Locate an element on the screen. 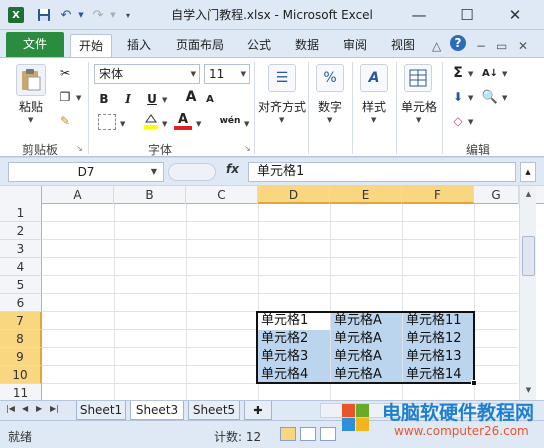 Image resolution: width=544 pixels, height=448 pixels. cell-f8: 单元格12 is located at coordinates (438, 339).